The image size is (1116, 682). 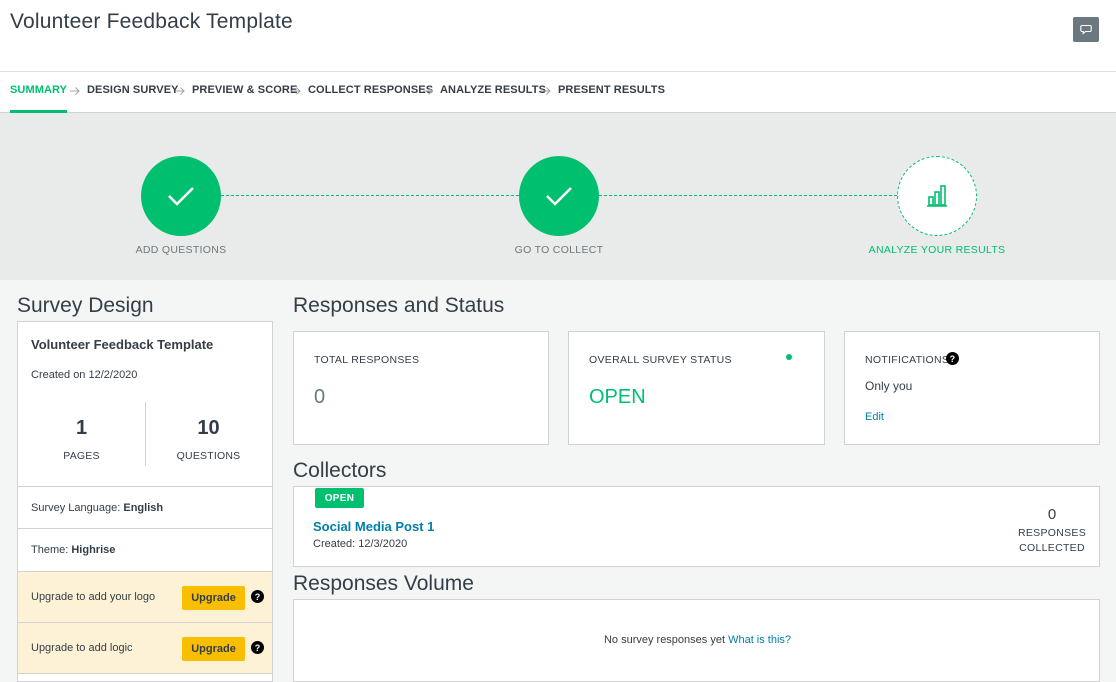 What do you see at coordinates (383, 583) in the screenshot?
I see `responses-volume-heading: Responses Volume` at bounding box center [383, 583].